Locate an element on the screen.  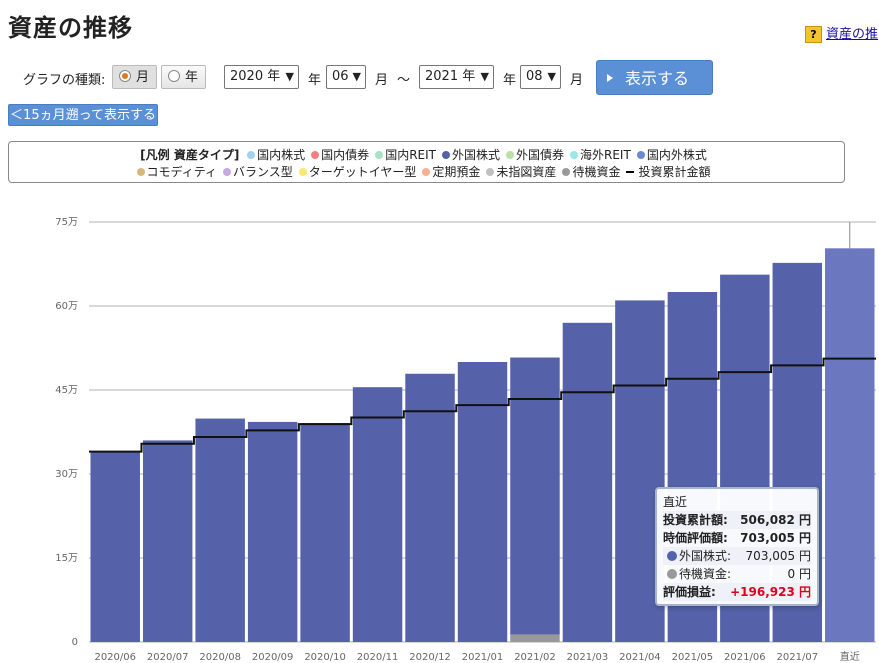
legend-item-b5: 待機資金 is located at coordinates (591, 171).